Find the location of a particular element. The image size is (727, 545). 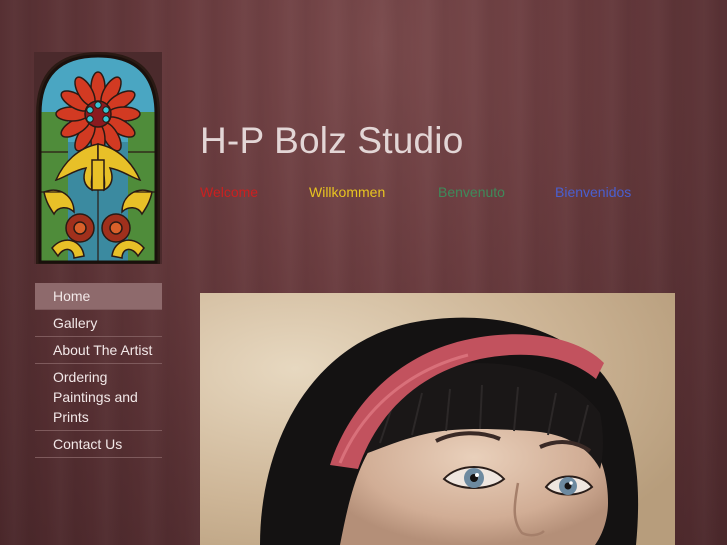

nav-item-home: Home is located at coordinates (98, 296).